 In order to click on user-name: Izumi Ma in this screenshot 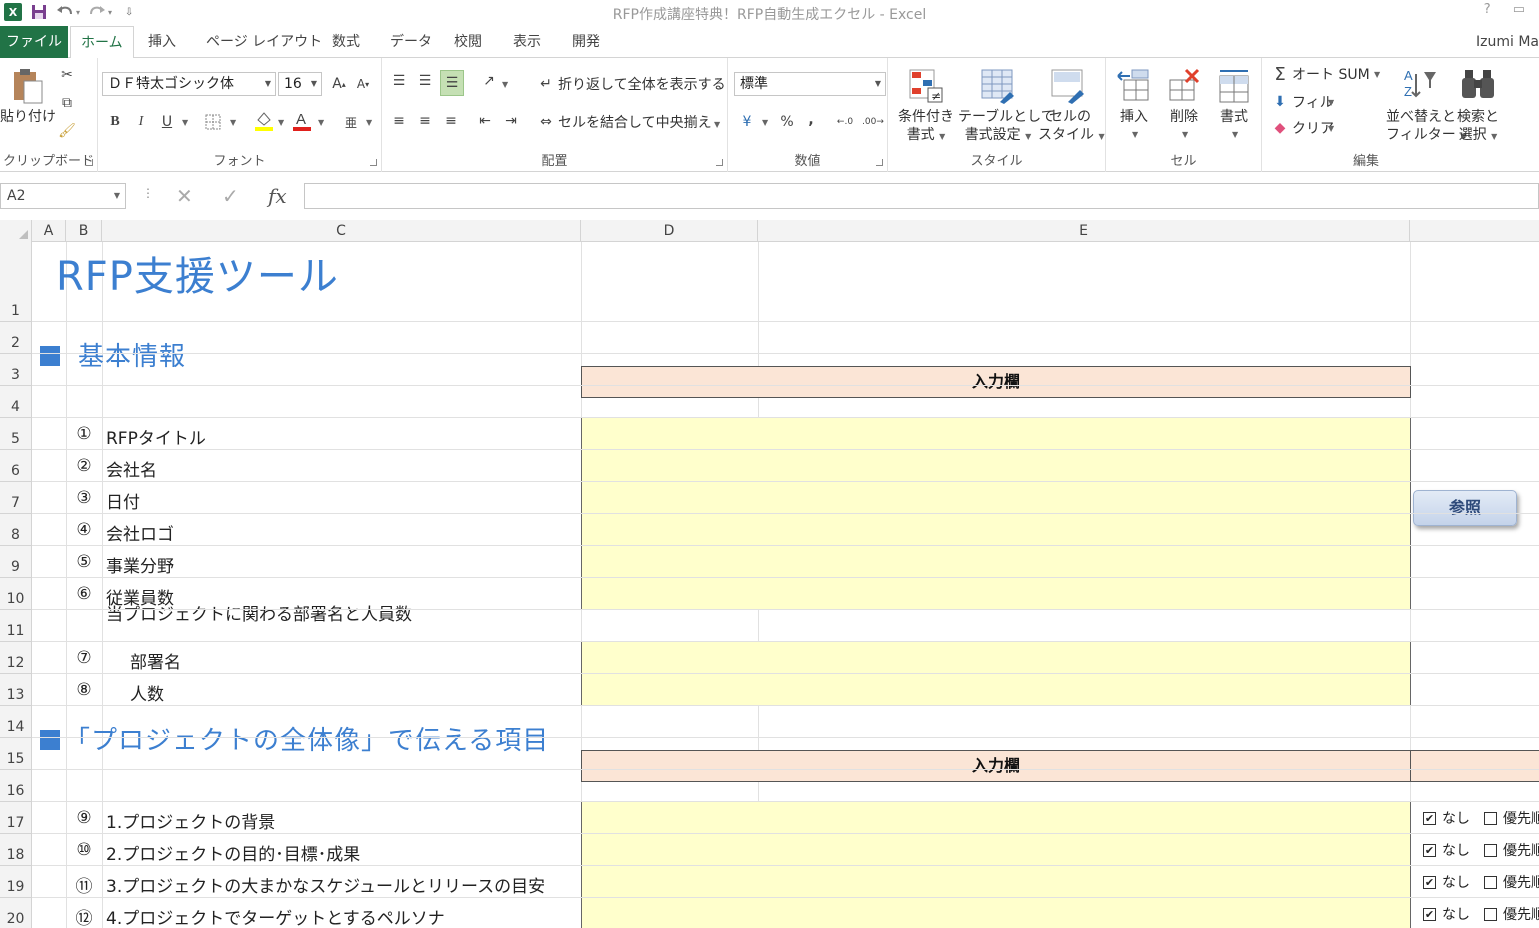, I will do `click(1507, 42)`.